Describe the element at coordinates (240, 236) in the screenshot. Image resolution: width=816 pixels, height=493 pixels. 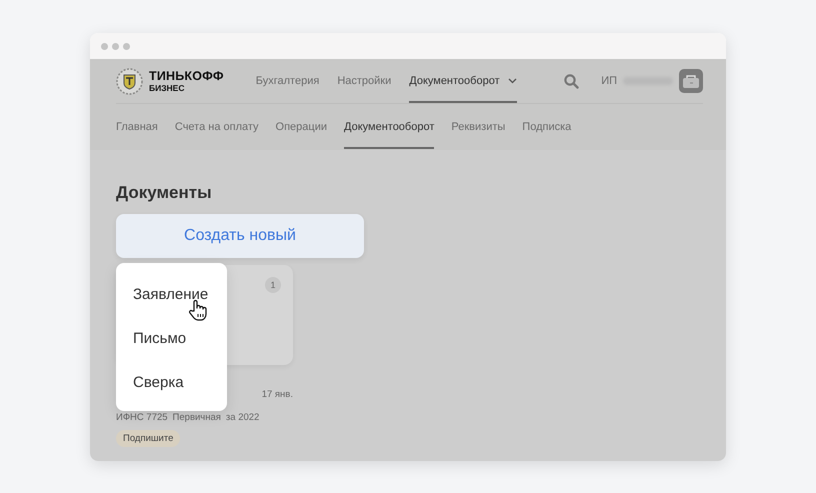
I see `create-button: Создать новый` at that location.